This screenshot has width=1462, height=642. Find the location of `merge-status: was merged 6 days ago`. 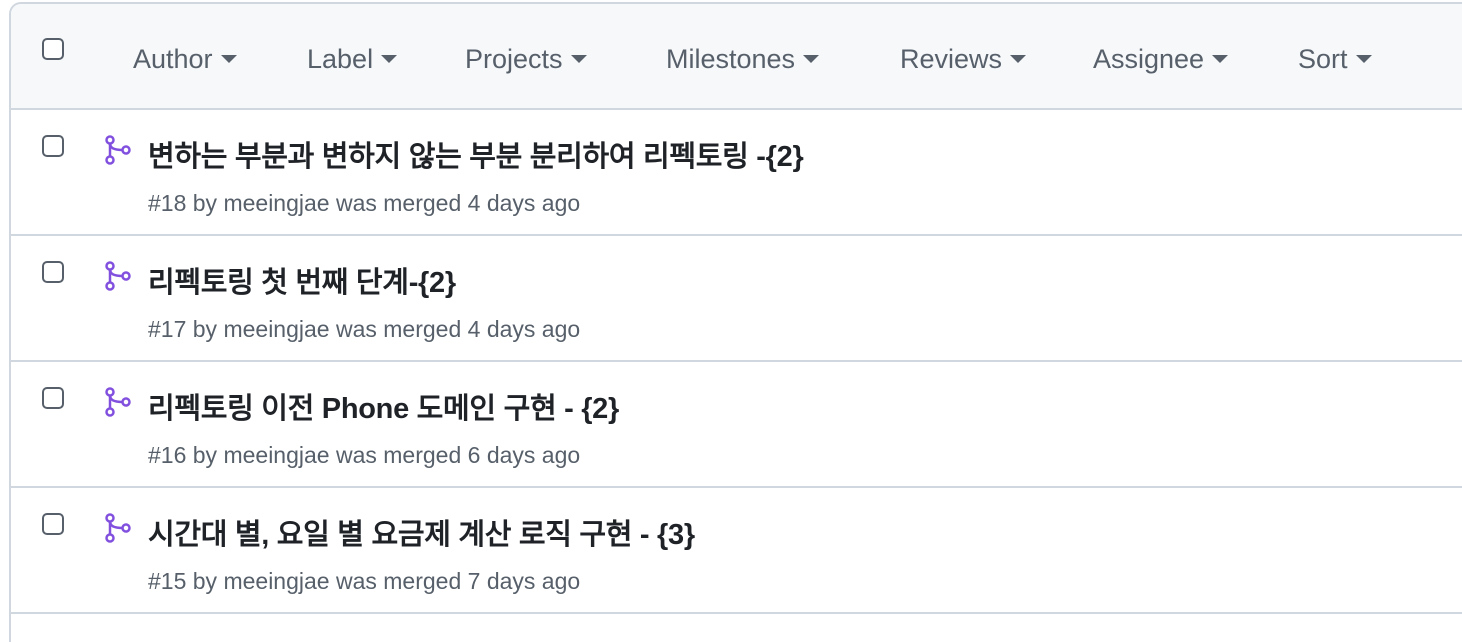

merge-status: was merged 6 days ago is located at coordinates (458, 455).